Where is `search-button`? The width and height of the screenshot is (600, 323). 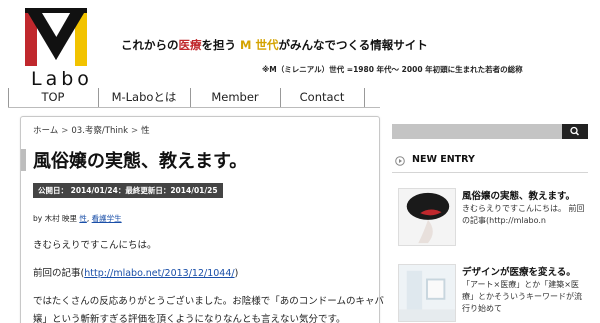 search-button is located at coordinates (575, 131).